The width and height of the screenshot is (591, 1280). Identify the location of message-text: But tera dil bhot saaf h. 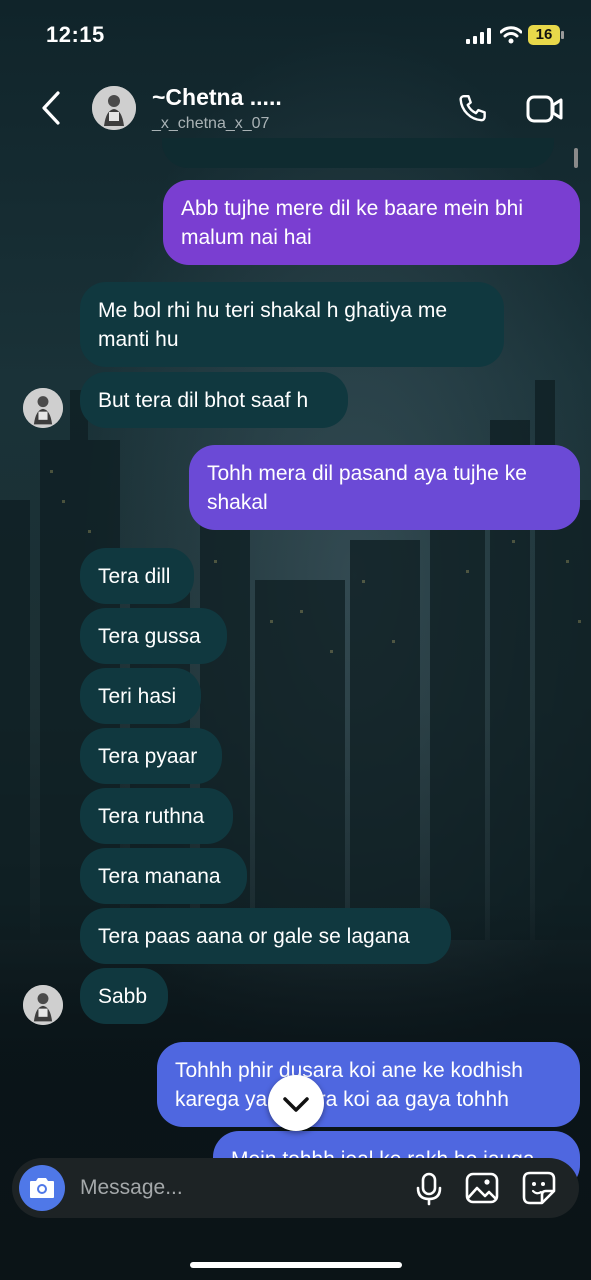
(203, 400).